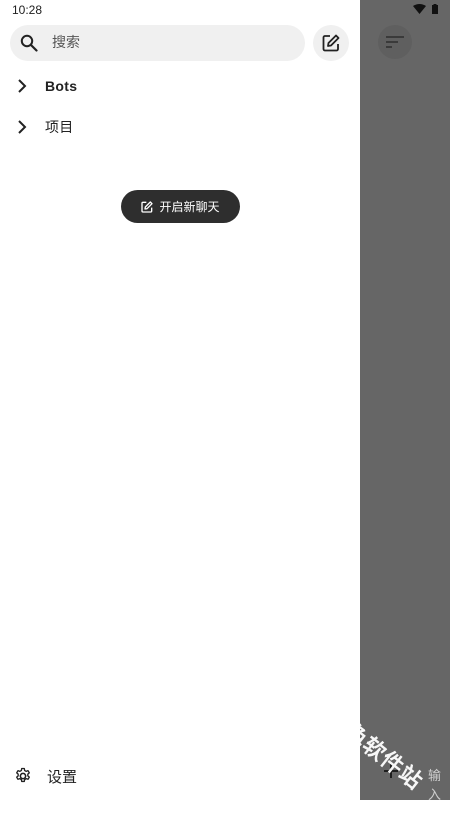  I want to click on new-chat-button: 开启新聊天, so click(180, 206).